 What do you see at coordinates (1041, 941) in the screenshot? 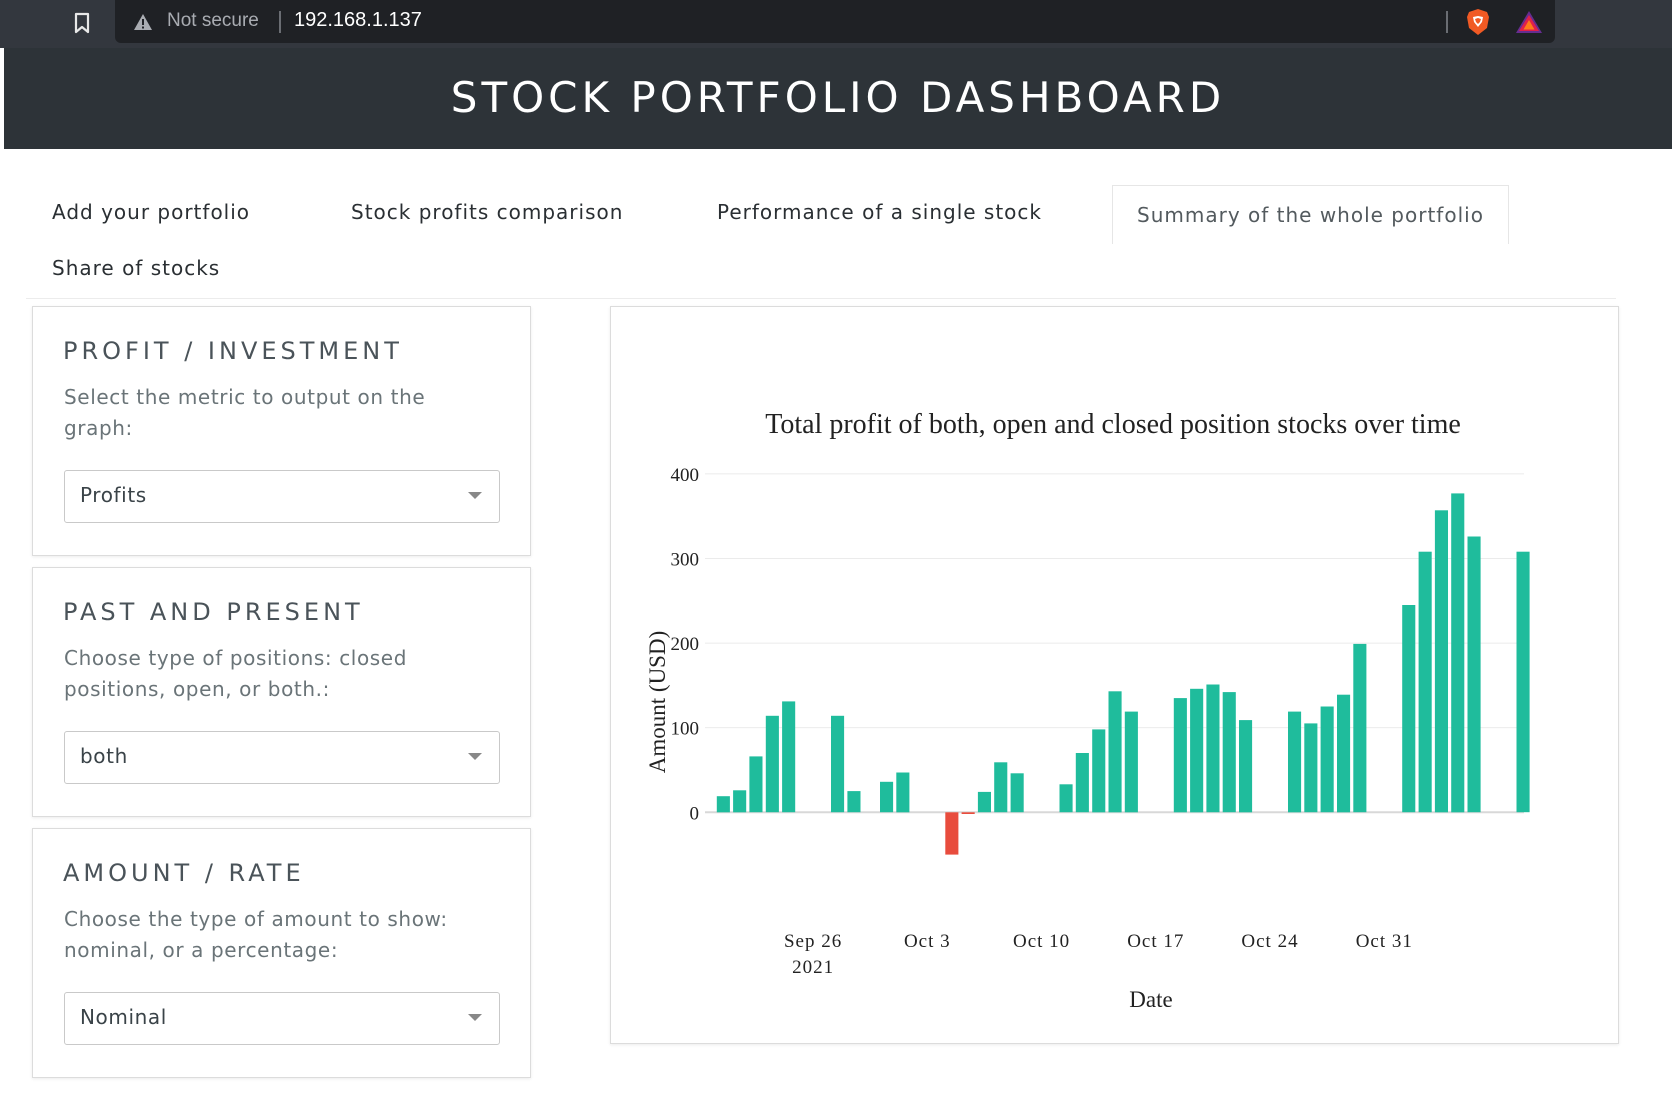
I see `x-tick-label: Oct 10` at bounding box center [1041, 941].